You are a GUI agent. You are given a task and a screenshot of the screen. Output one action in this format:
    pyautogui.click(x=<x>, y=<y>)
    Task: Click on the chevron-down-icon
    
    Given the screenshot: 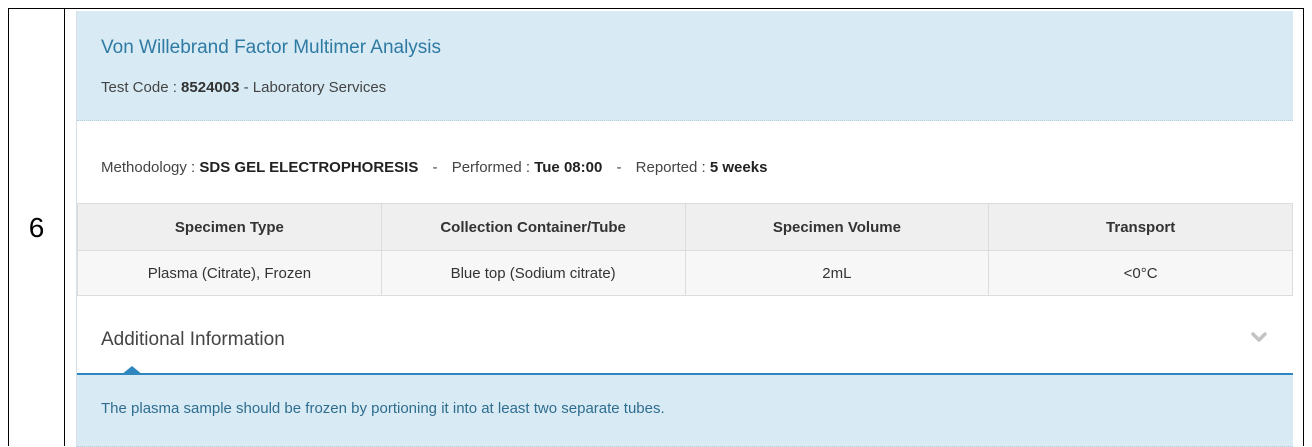 What is the action you would take?
    pyautogui.click(x=1259, y=338)
    